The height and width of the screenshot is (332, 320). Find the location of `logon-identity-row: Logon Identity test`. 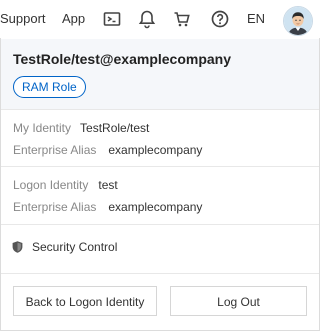

logon-identity-row: Logon Identity test is located at coordinates (65, 185).